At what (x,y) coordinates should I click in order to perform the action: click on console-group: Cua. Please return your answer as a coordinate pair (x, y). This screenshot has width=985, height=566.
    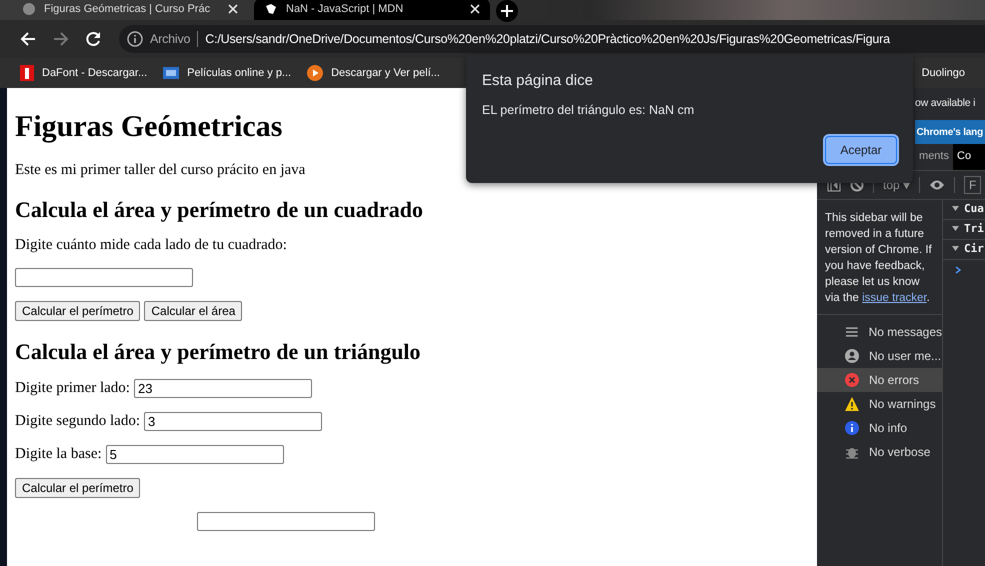
    Looking at the image, I should click on (964, 210).